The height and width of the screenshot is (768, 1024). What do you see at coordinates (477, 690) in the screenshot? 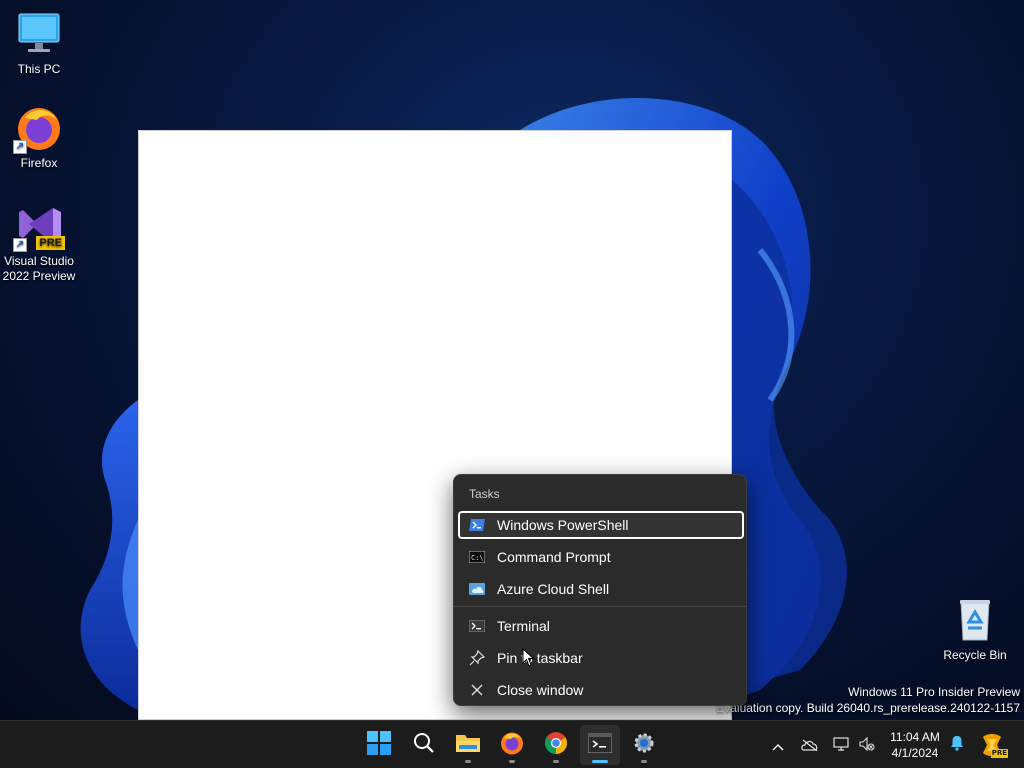
I see `close-icon` at bounding box center [477, 690].